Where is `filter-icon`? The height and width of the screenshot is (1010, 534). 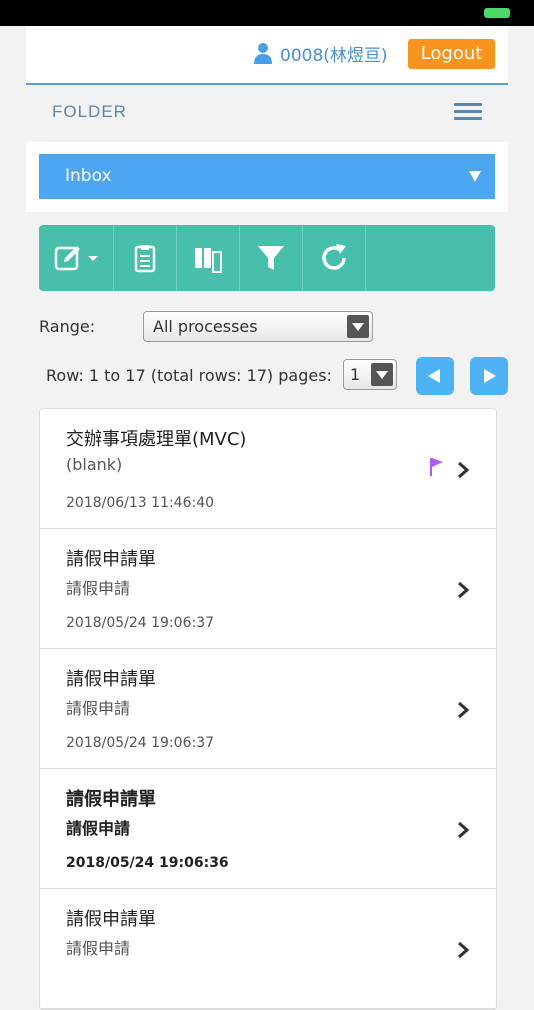 filter-icon is located at coordinates (271, 258).